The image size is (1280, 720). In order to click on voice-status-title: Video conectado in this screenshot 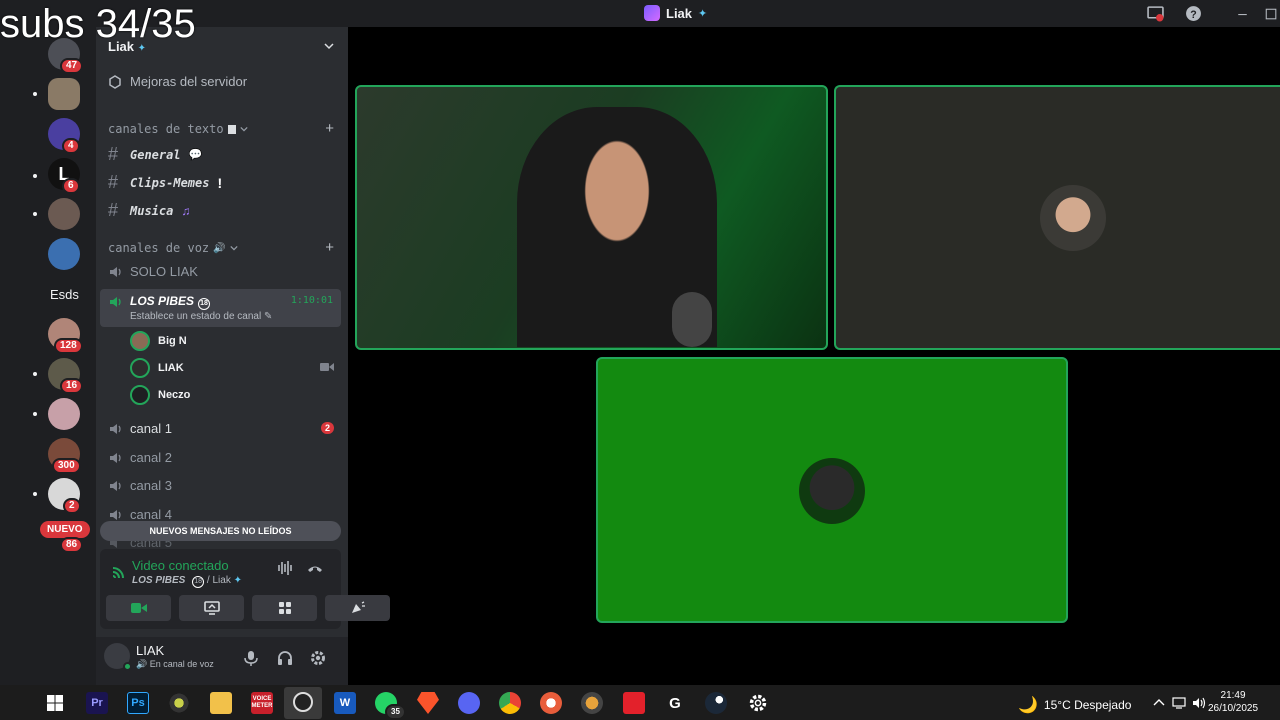, I will do `click(180, 565)`.